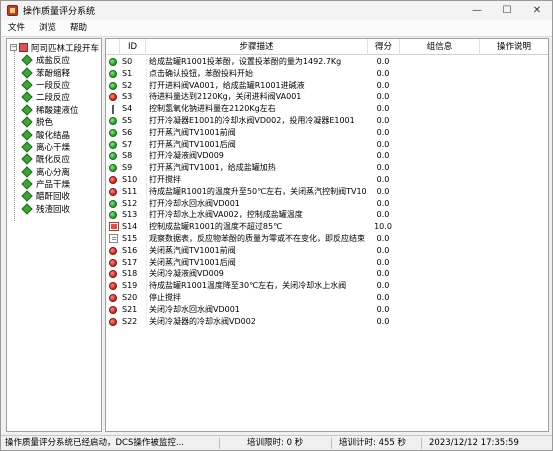 The width and height of the screenshot is (553, 451). What do you see at coordinates (130, 227) in the screenshot?
I see `step-id: S14` at bounding box center [130, 227].